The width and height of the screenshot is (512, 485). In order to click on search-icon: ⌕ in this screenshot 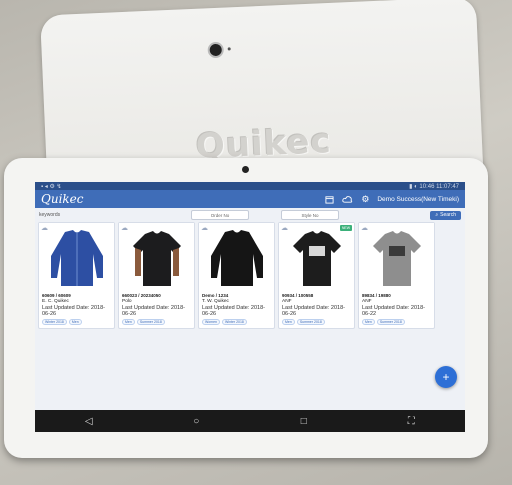, I will do `click(437, 215)`.